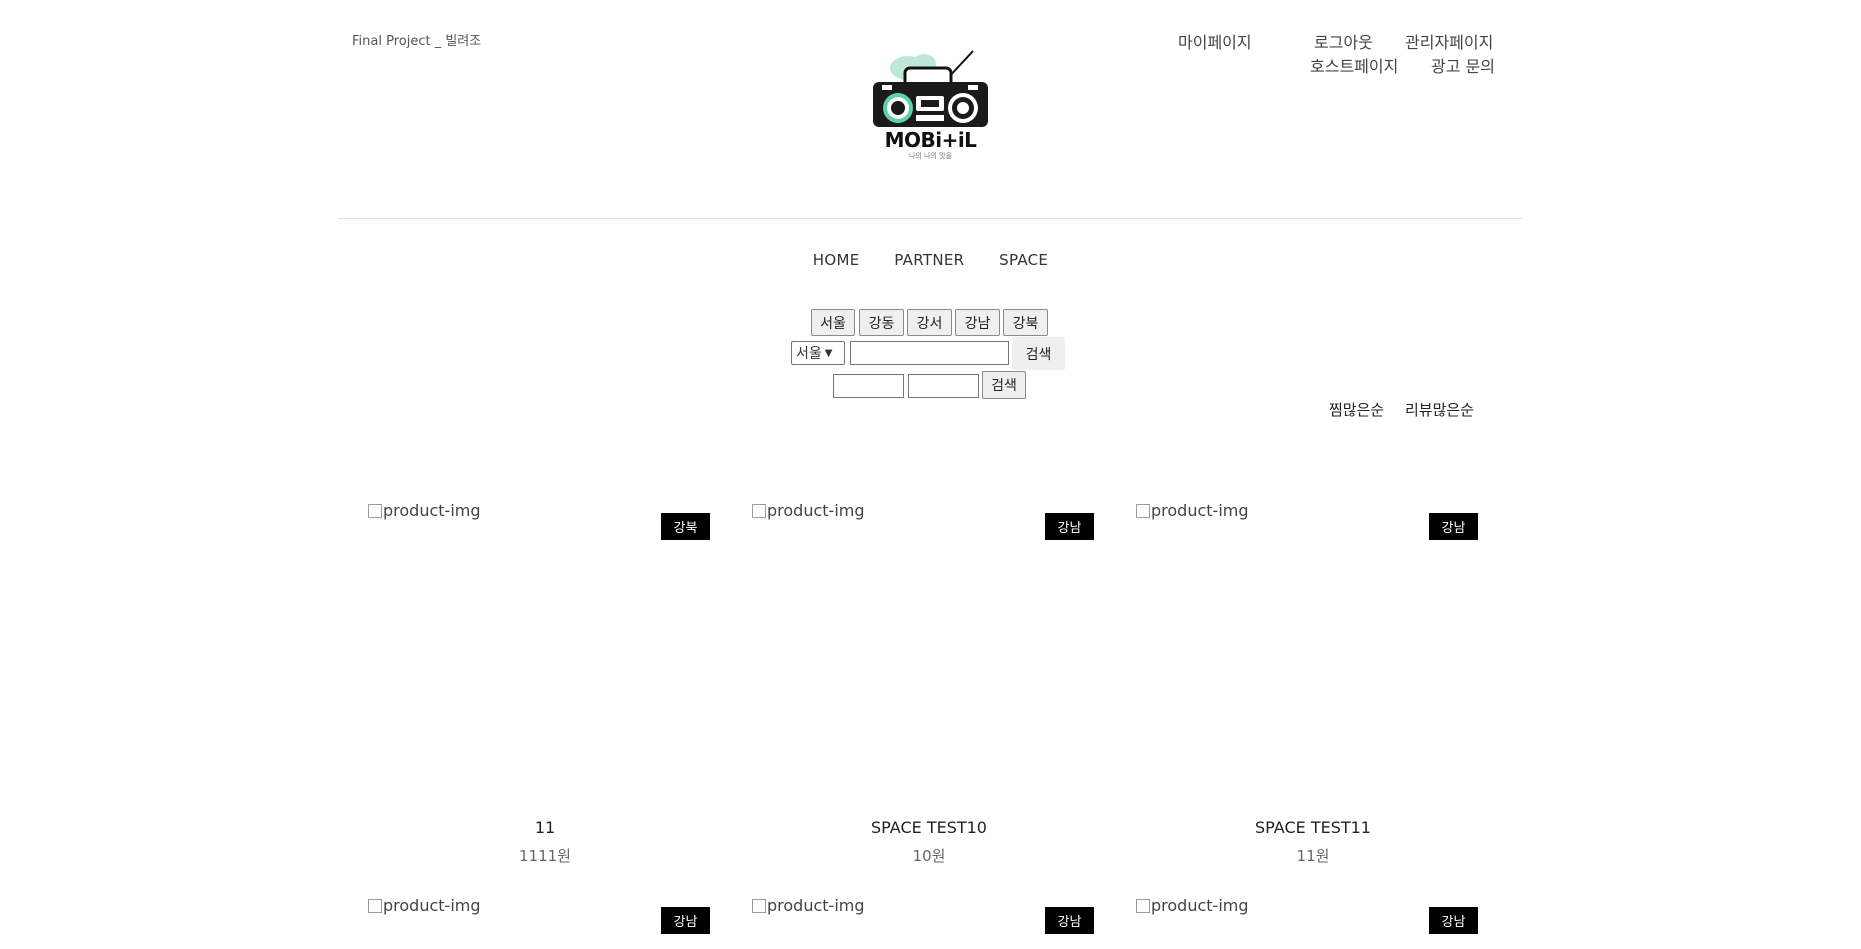  What do you see at coordinates (417, 41) in the screenshot?
I see `project-note: Final Project _ 빌려조` at bounding box center [417, 41].